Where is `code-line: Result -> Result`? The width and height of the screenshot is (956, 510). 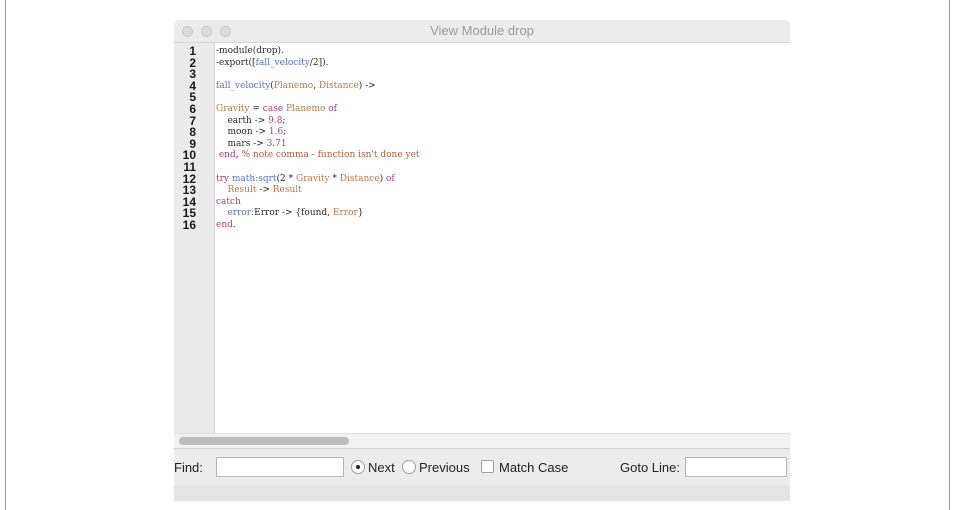 code-line: Result -> Result is located at coordinates (259, 190).